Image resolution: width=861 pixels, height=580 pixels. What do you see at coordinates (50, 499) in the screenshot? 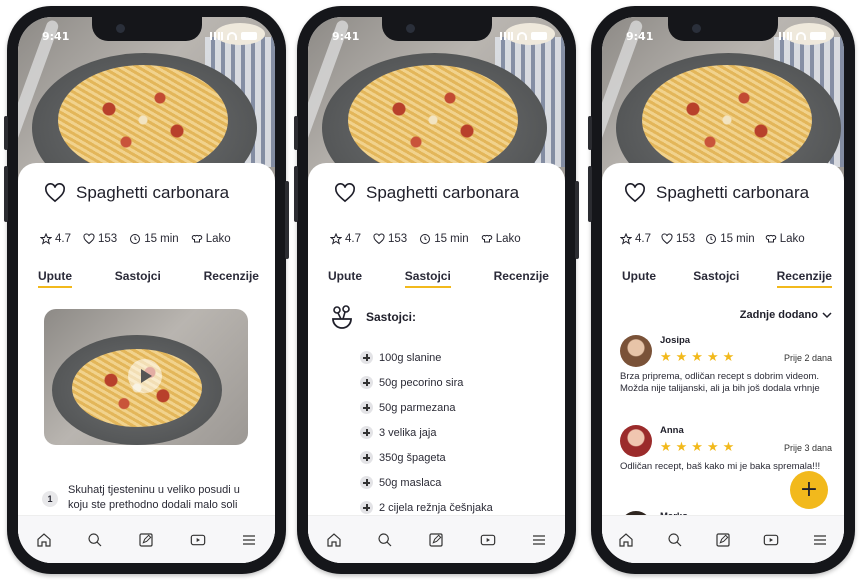
I see `step-number: 1` at bounding box center [50, 499].